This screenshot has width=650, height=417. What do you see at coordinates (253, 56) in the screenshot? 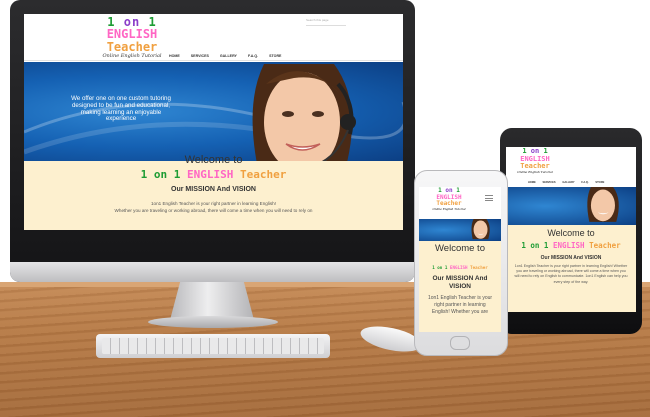
I see `nav-faq: F.A.Q.` at bounding box center [253, 56].